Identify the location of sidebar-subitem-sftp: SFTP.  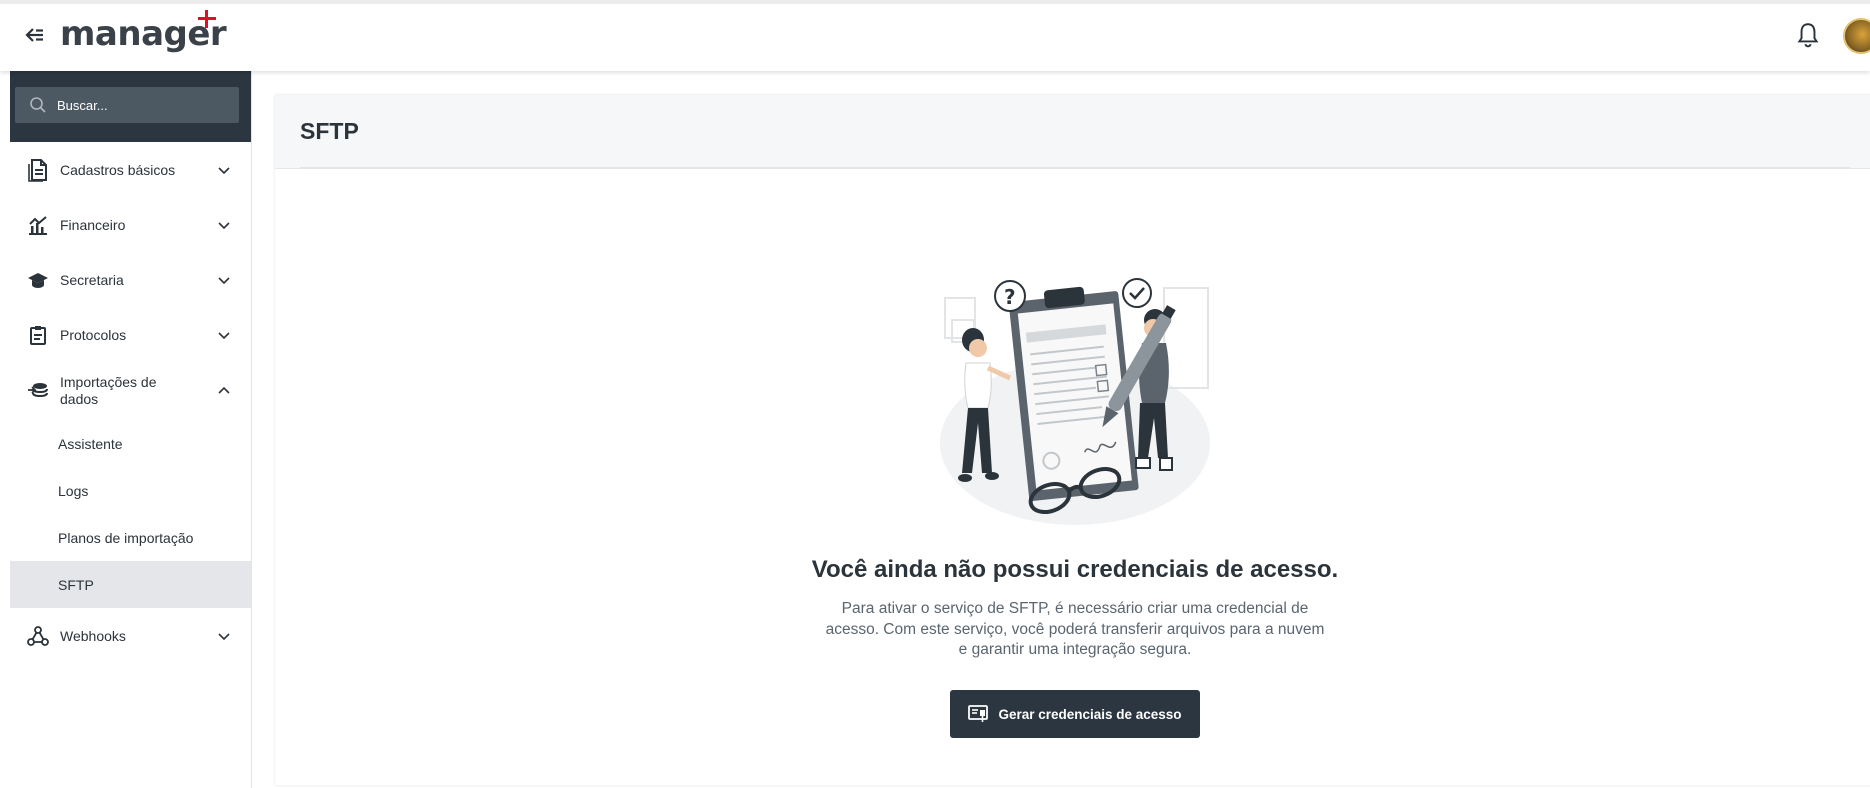
(130, 584).